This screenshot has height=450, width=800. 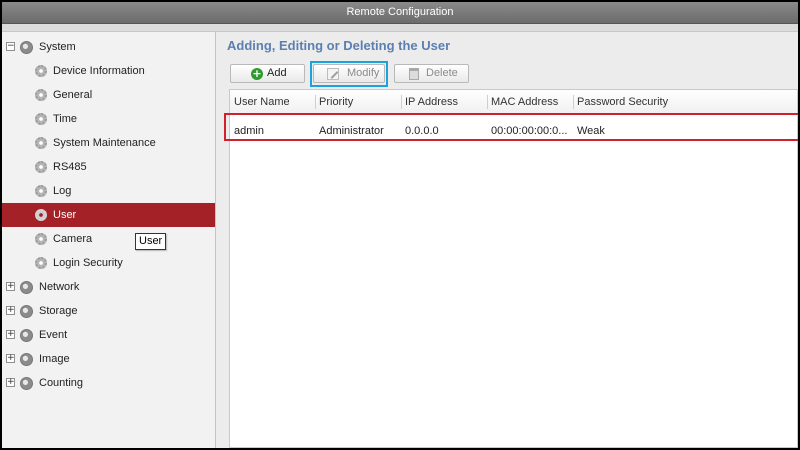 What do you see at coordinates (525, 102) in the screenshot?
I see `column-header-label: MAC Address` at bounding box center [525, 102].